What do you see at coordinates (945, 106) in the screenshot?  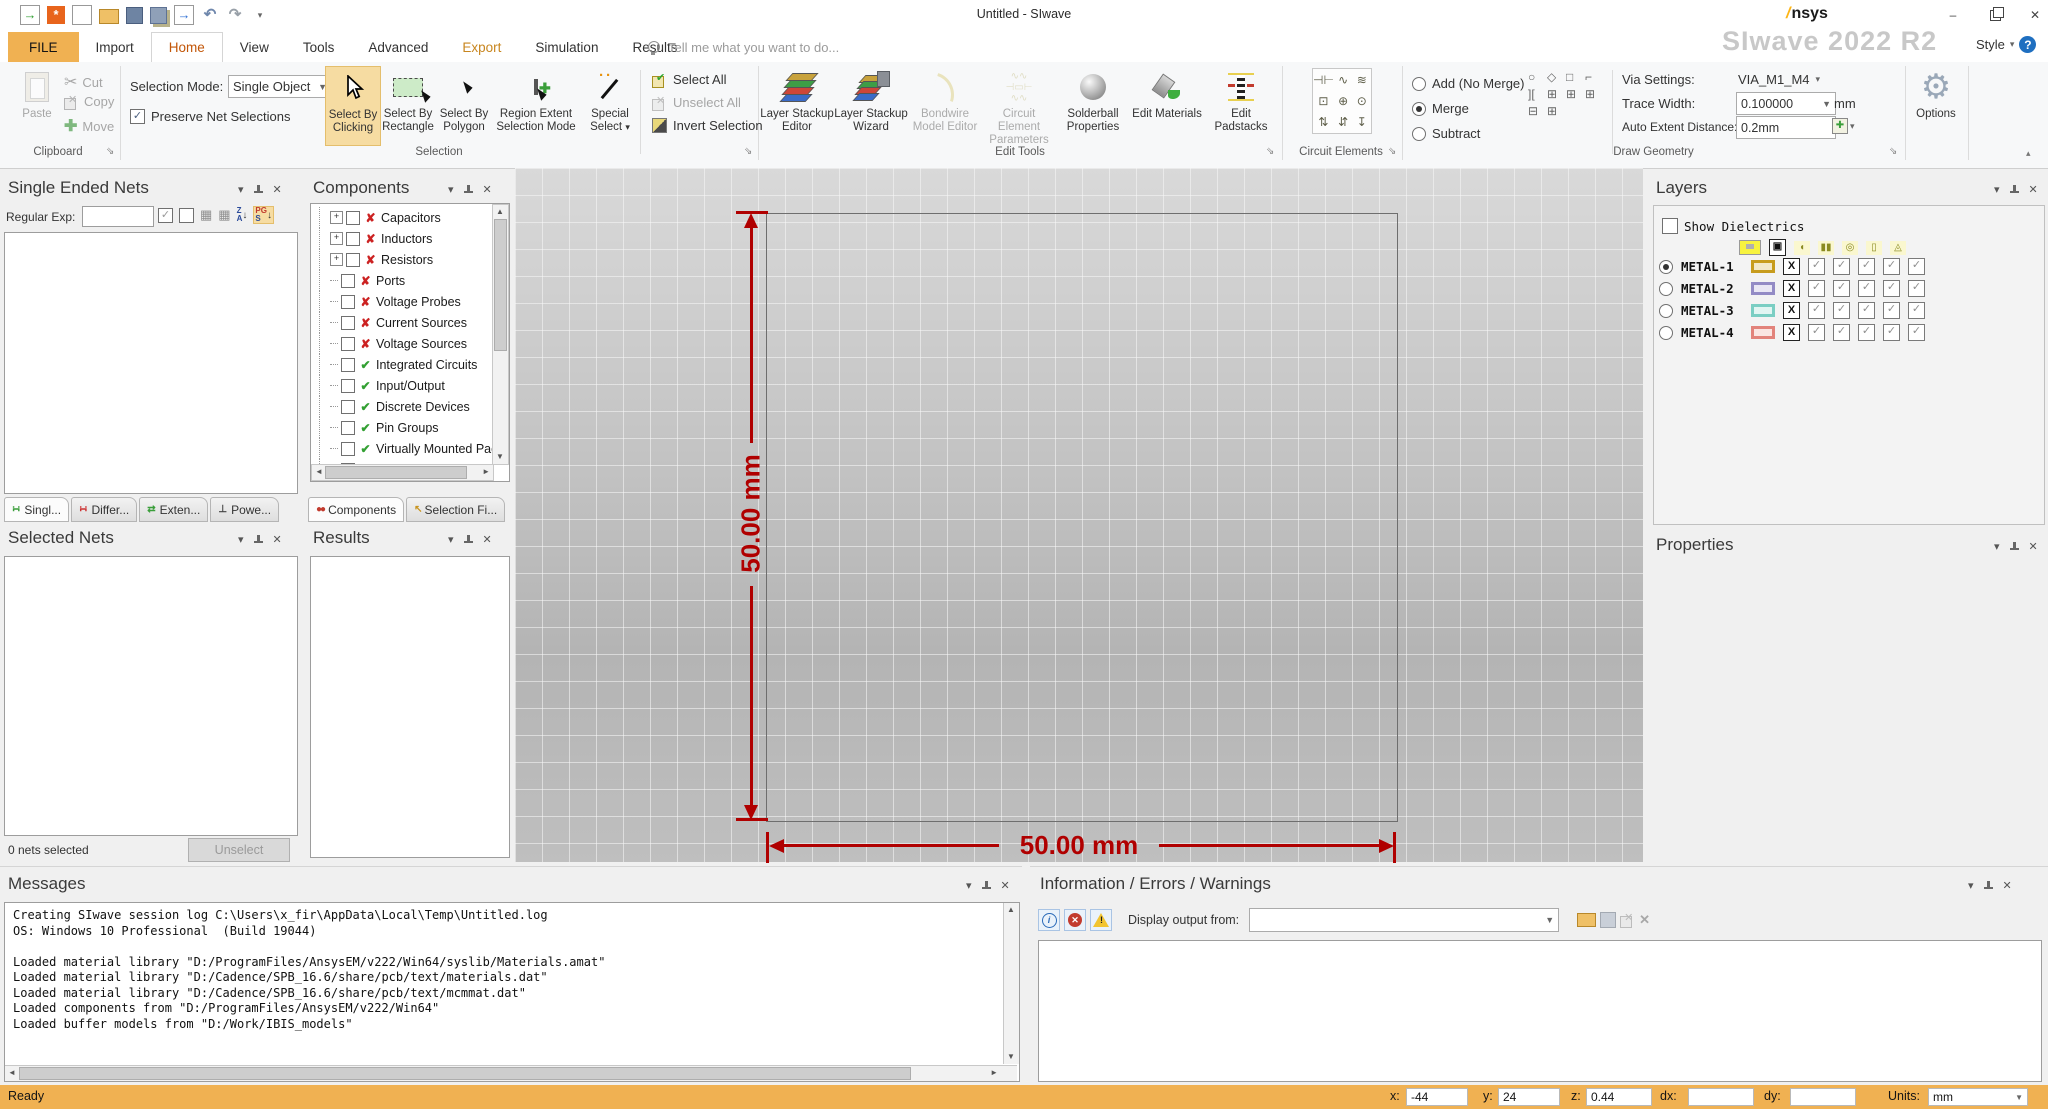 I see `bondwire-model-editor-button: Bondwire Model Editor` at bounding box center [945, 106].